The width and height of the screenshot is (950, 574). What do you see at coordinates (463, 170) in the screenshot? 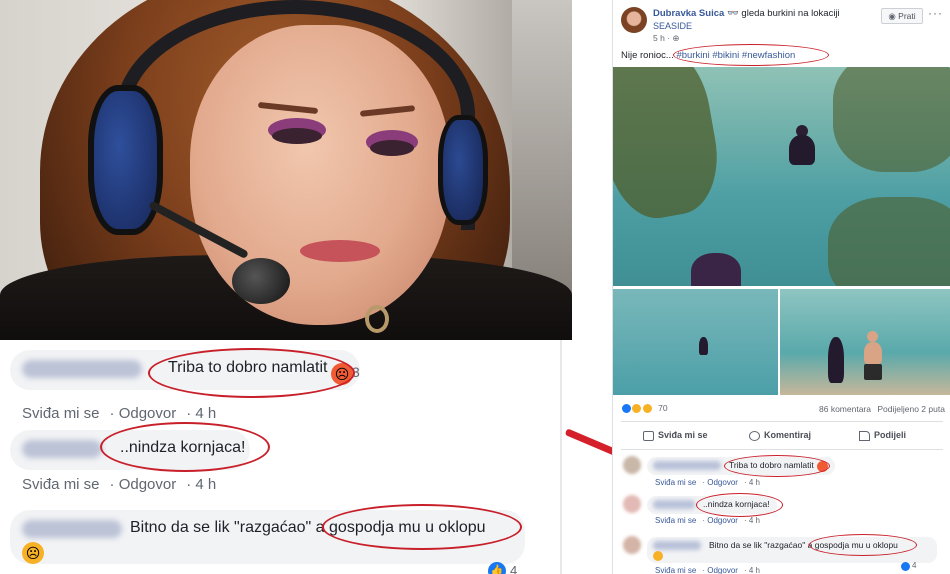
I see `headphones-right-cup` at bounding box center [463, 170].